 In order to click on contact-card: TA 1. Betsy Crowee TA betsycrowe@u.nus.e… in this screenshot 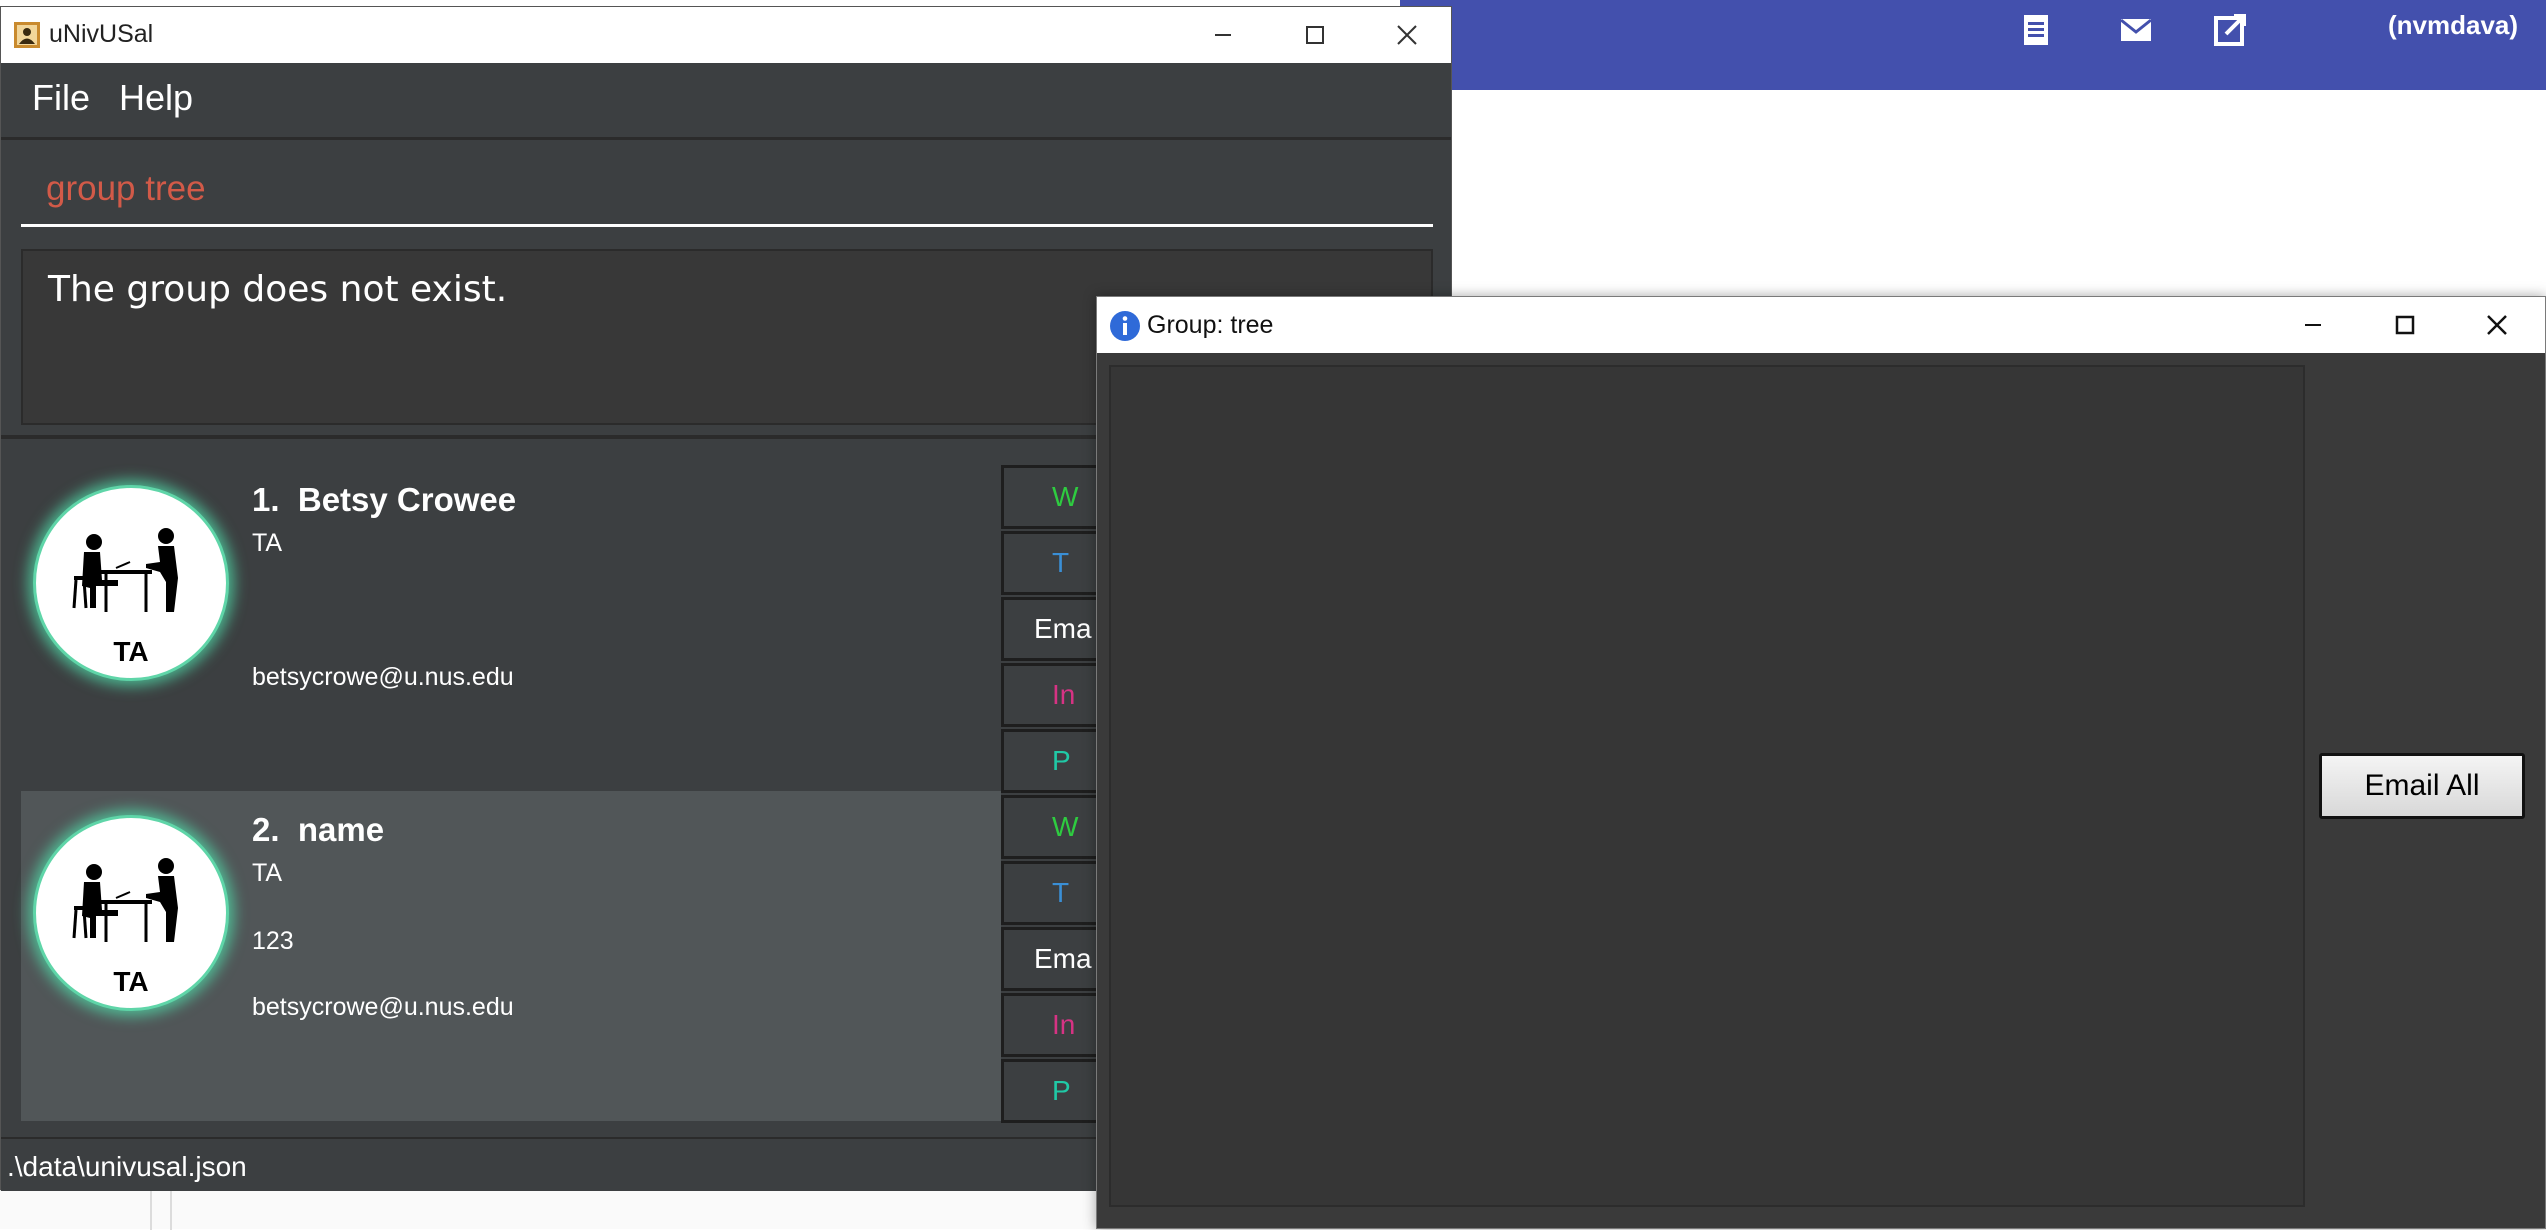, I will do `click(511, 626)`.